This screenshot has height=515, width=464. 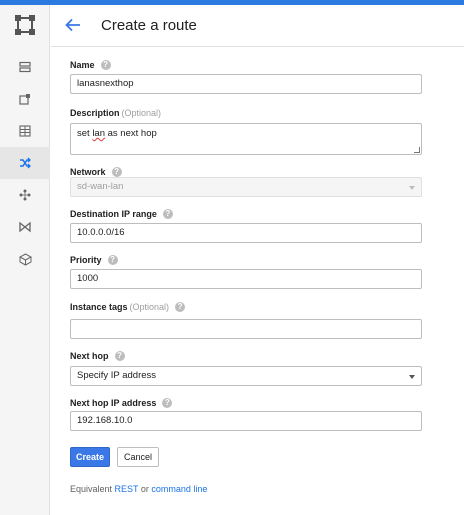 What do you see at coordinates (246, 279) in the screenshot?
I see `priority-input: 1000` at bounding box center [246, 279].